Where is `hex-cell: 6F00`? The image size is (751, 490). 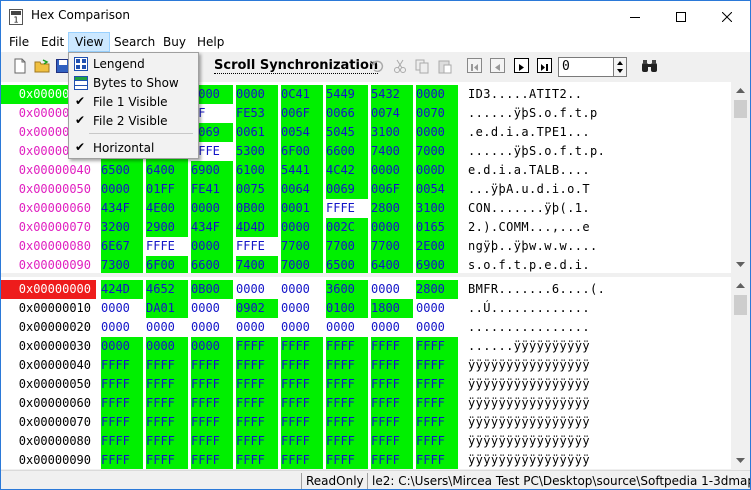
hex-cell: 6F00 is located at coordinates (167, 264).